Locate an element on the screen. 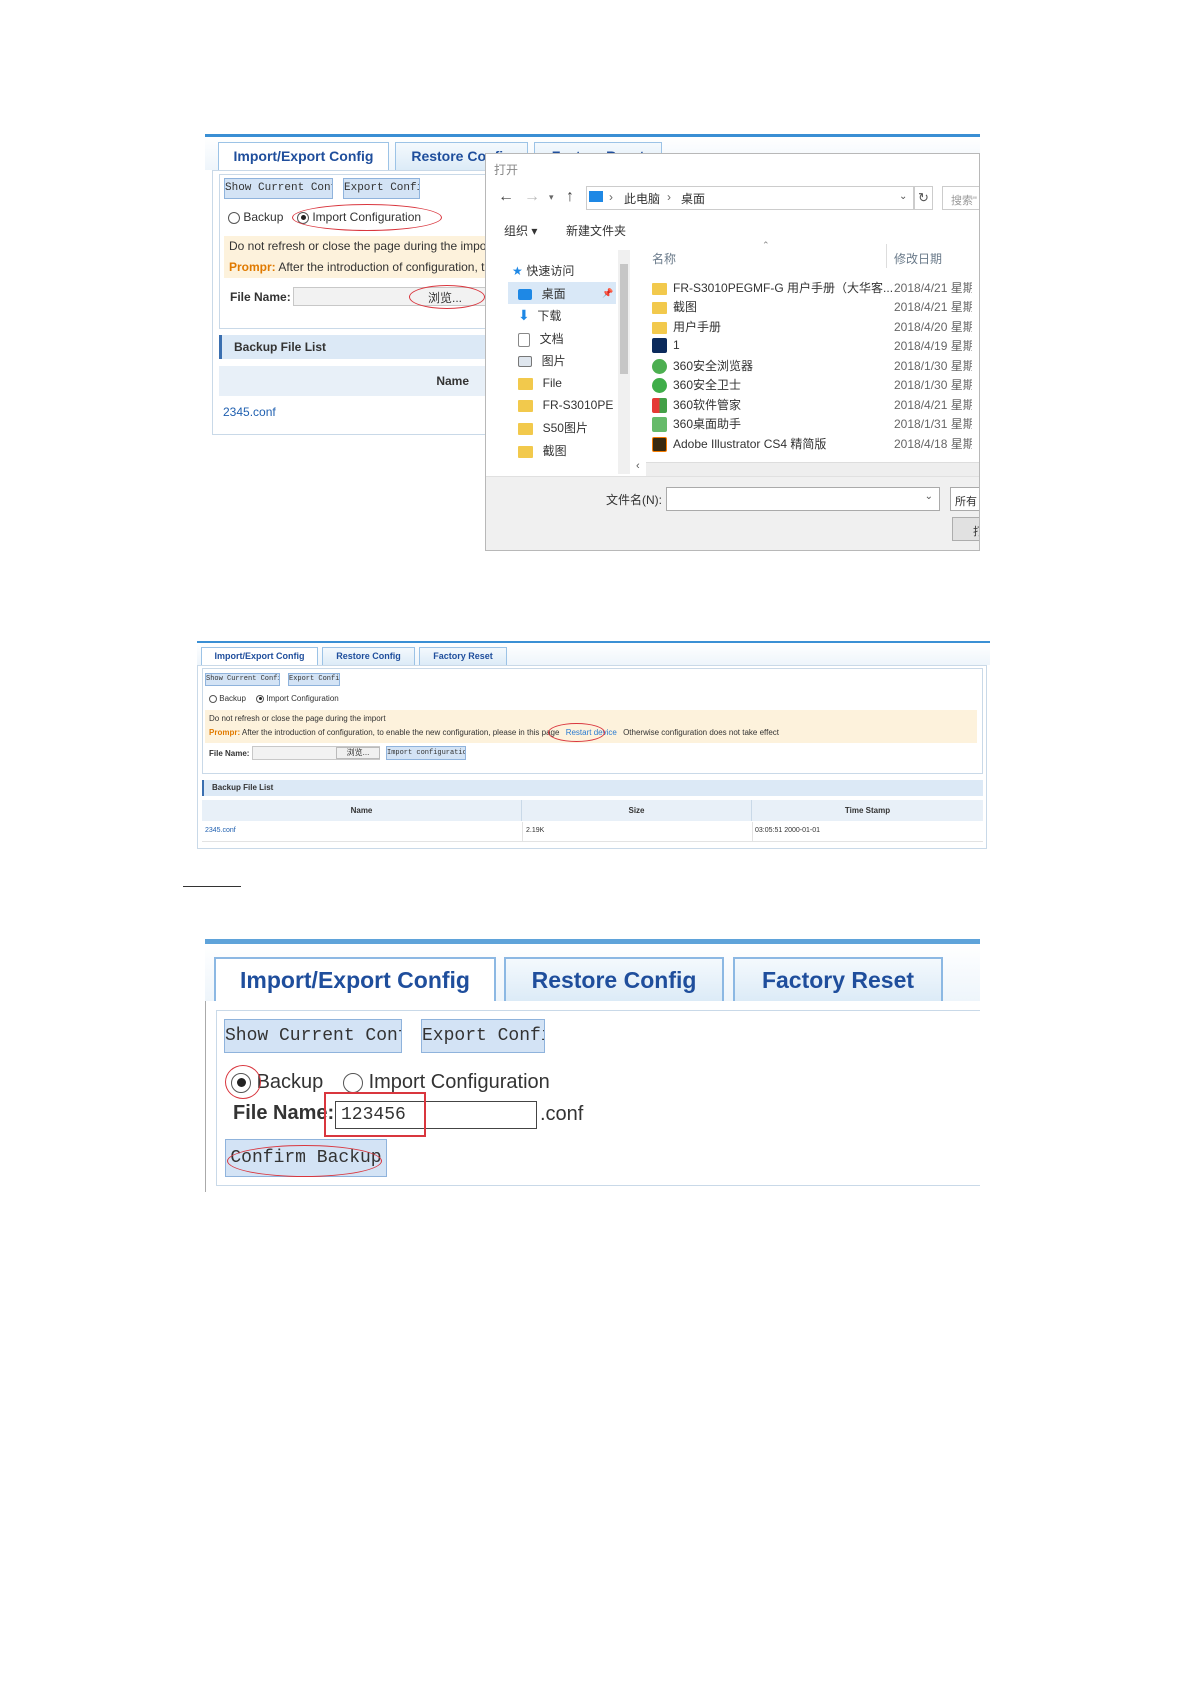 Image resolution: width=1191 pixels, height=1684 pixels. nav-folder-fr: FR-S3010PEGM is located at coordinates (566, 404).